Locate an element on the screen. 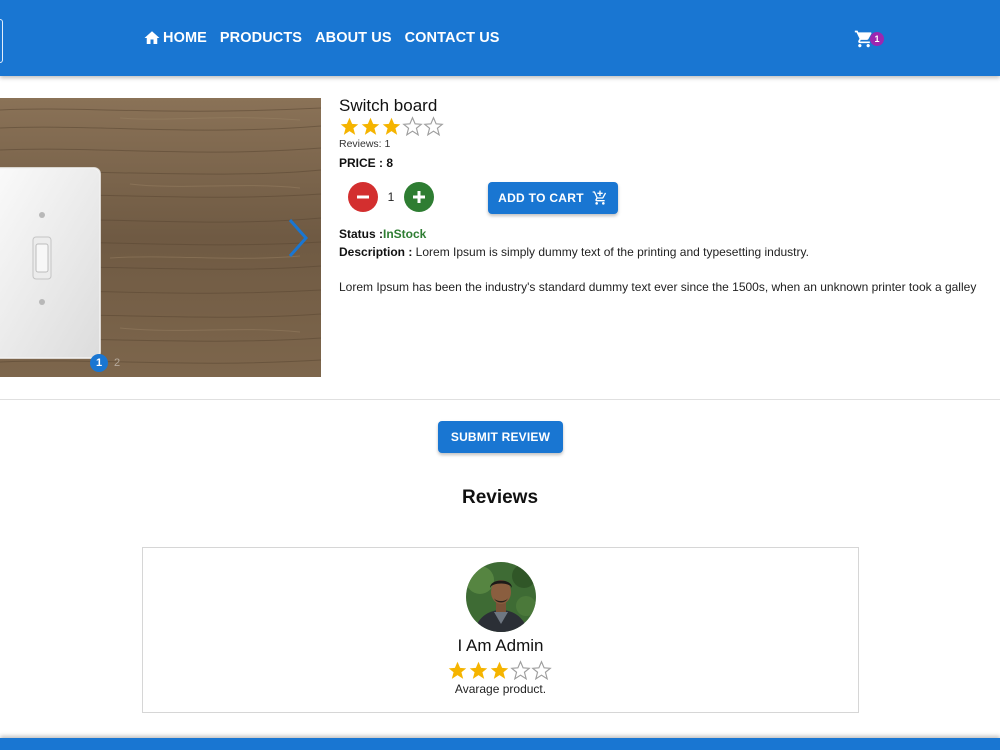  quantity-value: 1 is located at coordinates (391, 197).